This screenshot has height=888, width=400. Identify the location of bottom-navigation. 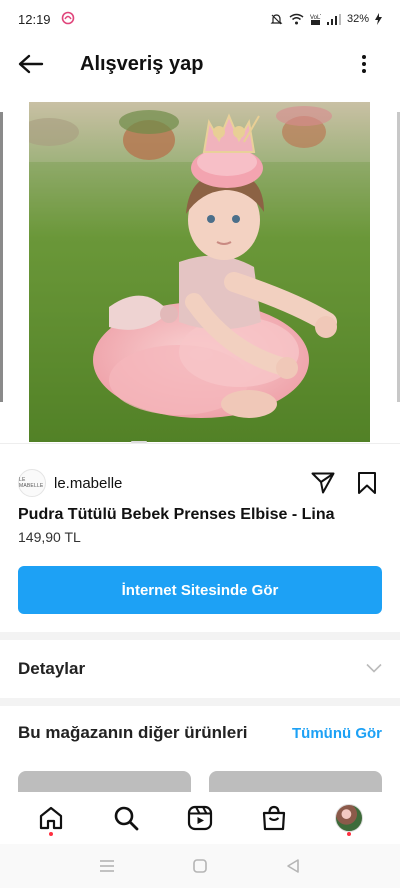
(200, 818).